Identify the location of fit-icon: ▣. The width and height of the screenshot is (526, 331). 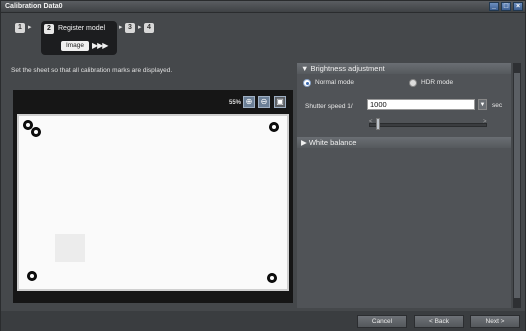
(280, 102).